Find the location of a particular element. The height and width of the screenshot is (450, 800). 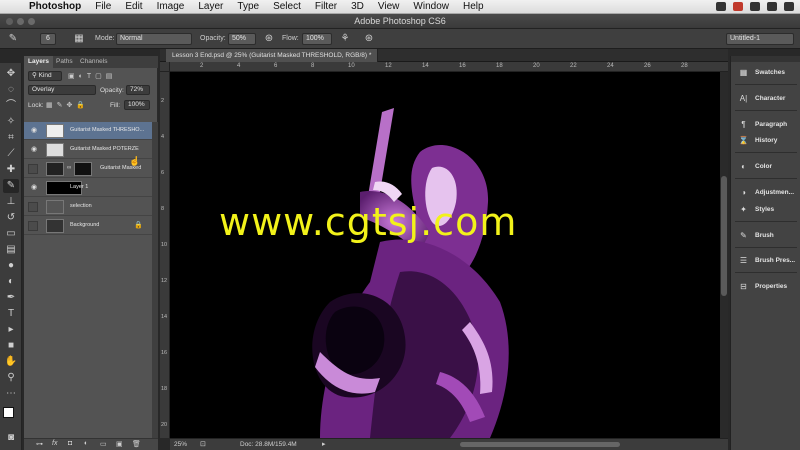

vertical-ruler: 2 4 6 8 10 12 14 16 18 20 is located at coordinates (165, 255).